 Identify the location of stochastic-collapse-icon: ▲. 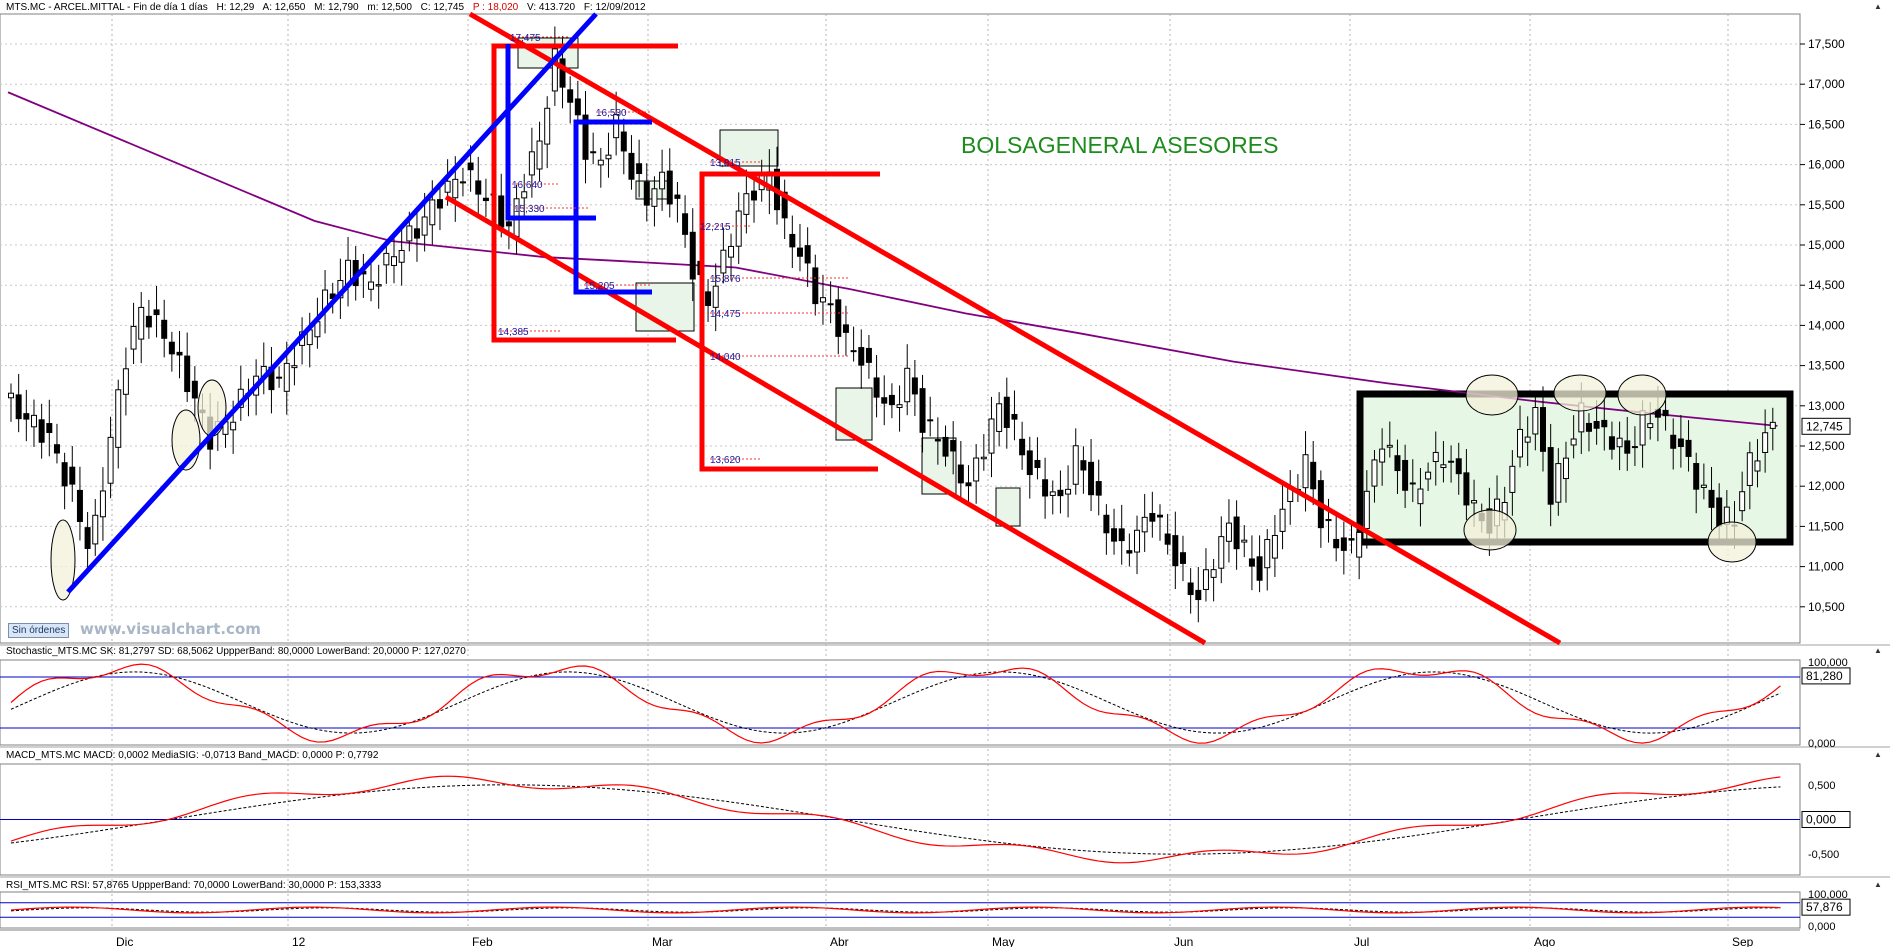
(1878, 651).